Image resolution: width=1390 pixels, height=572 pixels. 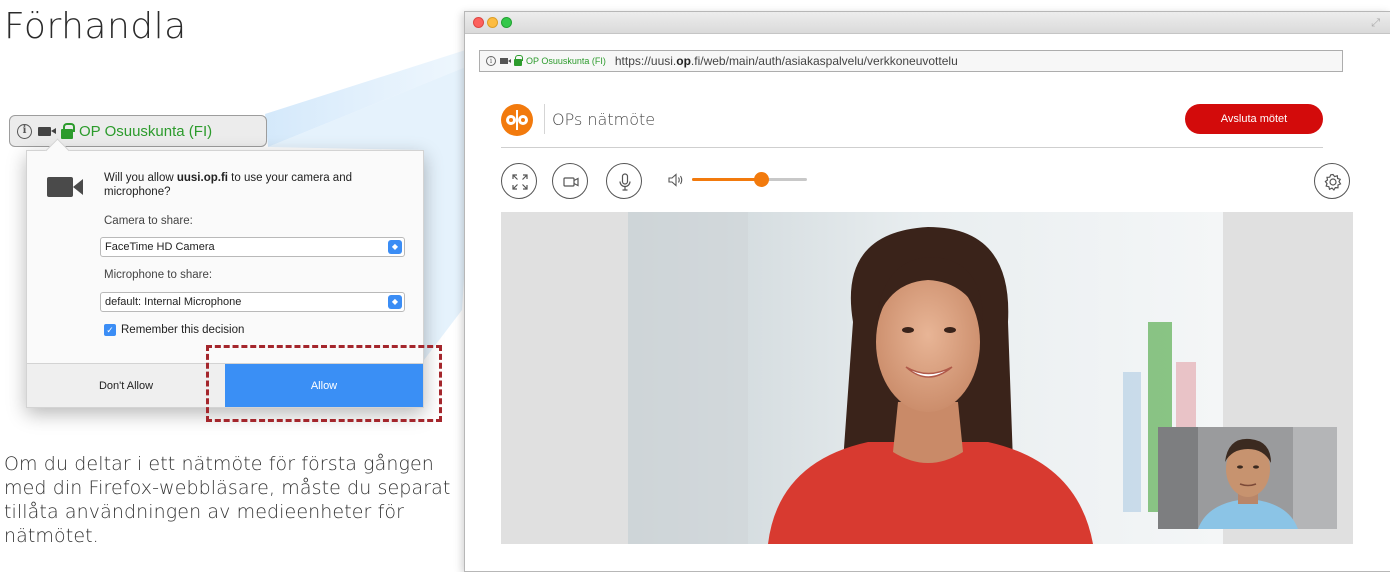 I want to click on firefox-identity-bar: i OP Osuuskunta (FI), so click(x=138, y=131).